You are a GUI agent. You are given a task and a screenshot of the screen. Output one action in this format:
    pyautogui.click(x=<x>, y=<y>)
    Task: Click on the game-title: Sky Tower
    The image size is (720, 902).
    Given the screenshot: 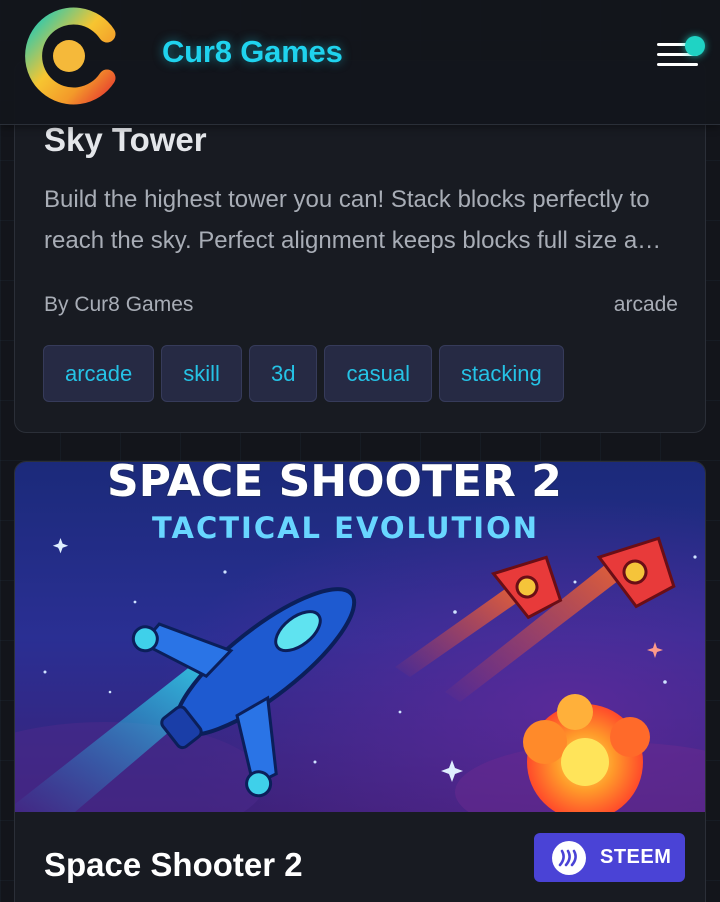 What is the action you would take?
    pyautogui.click(x=125, y=140)
    